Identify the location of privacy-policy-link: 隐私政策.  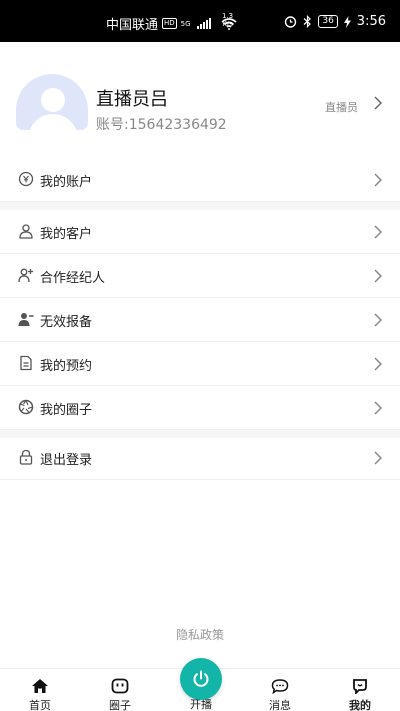
(200, 634).